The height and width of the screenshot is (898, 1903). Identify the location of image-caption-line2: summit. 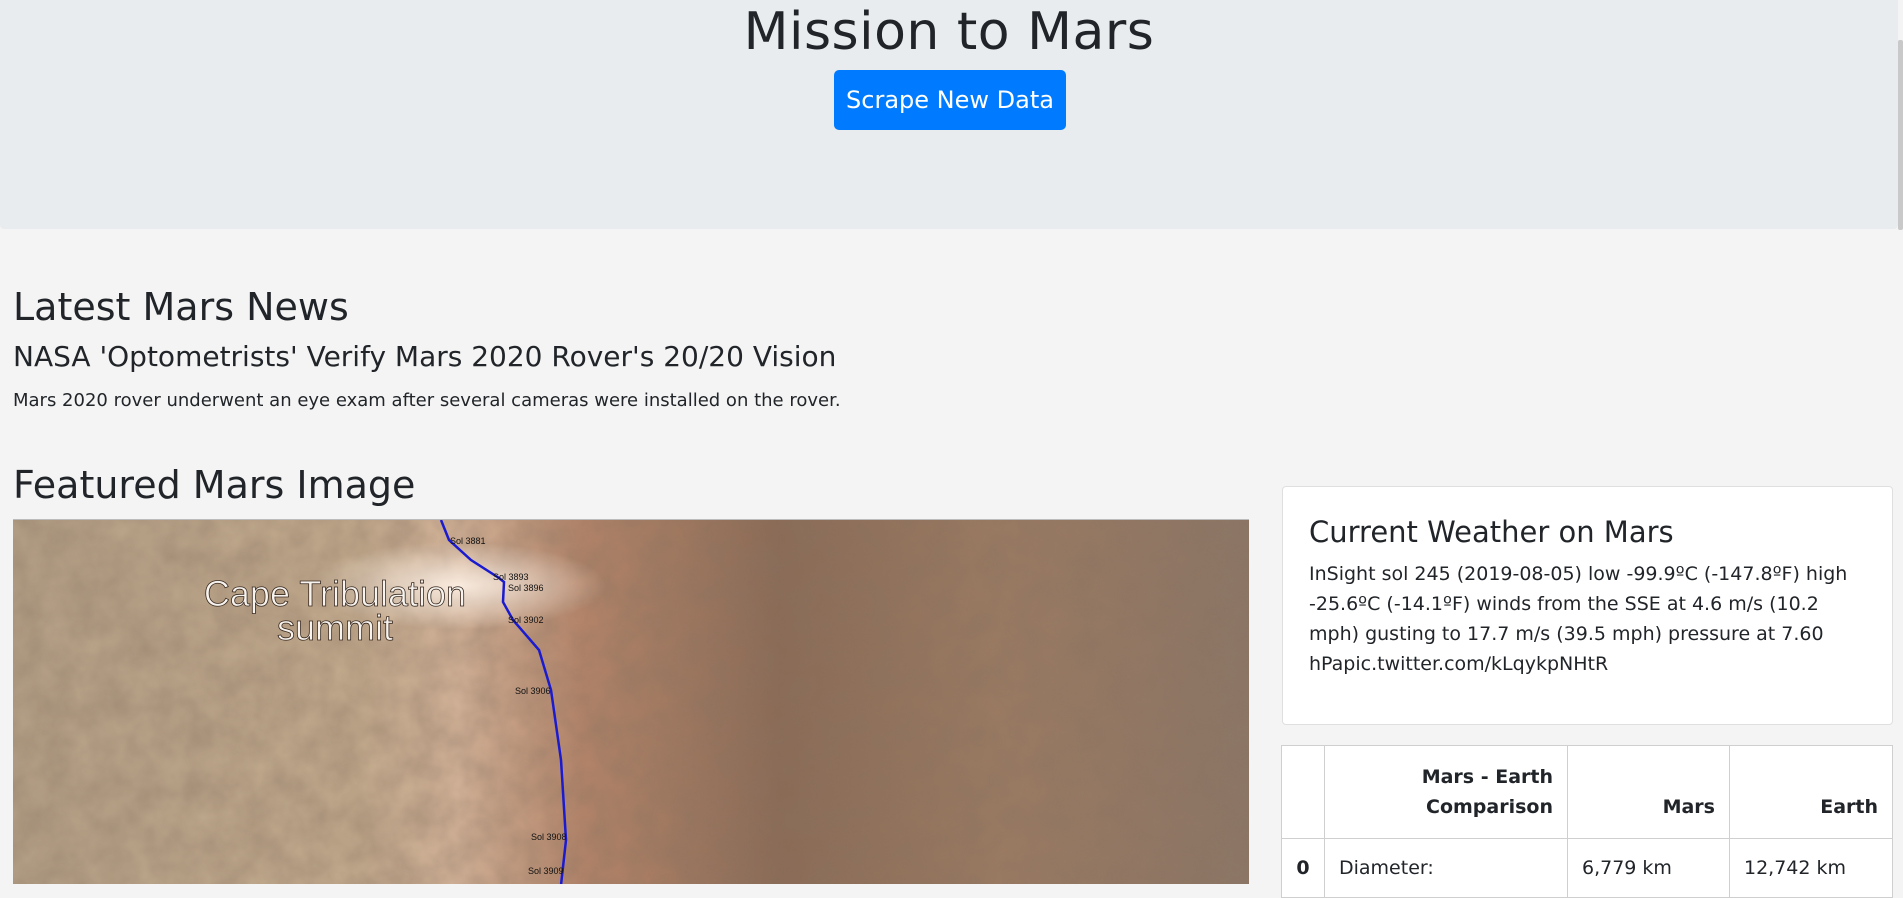
(335, 627).